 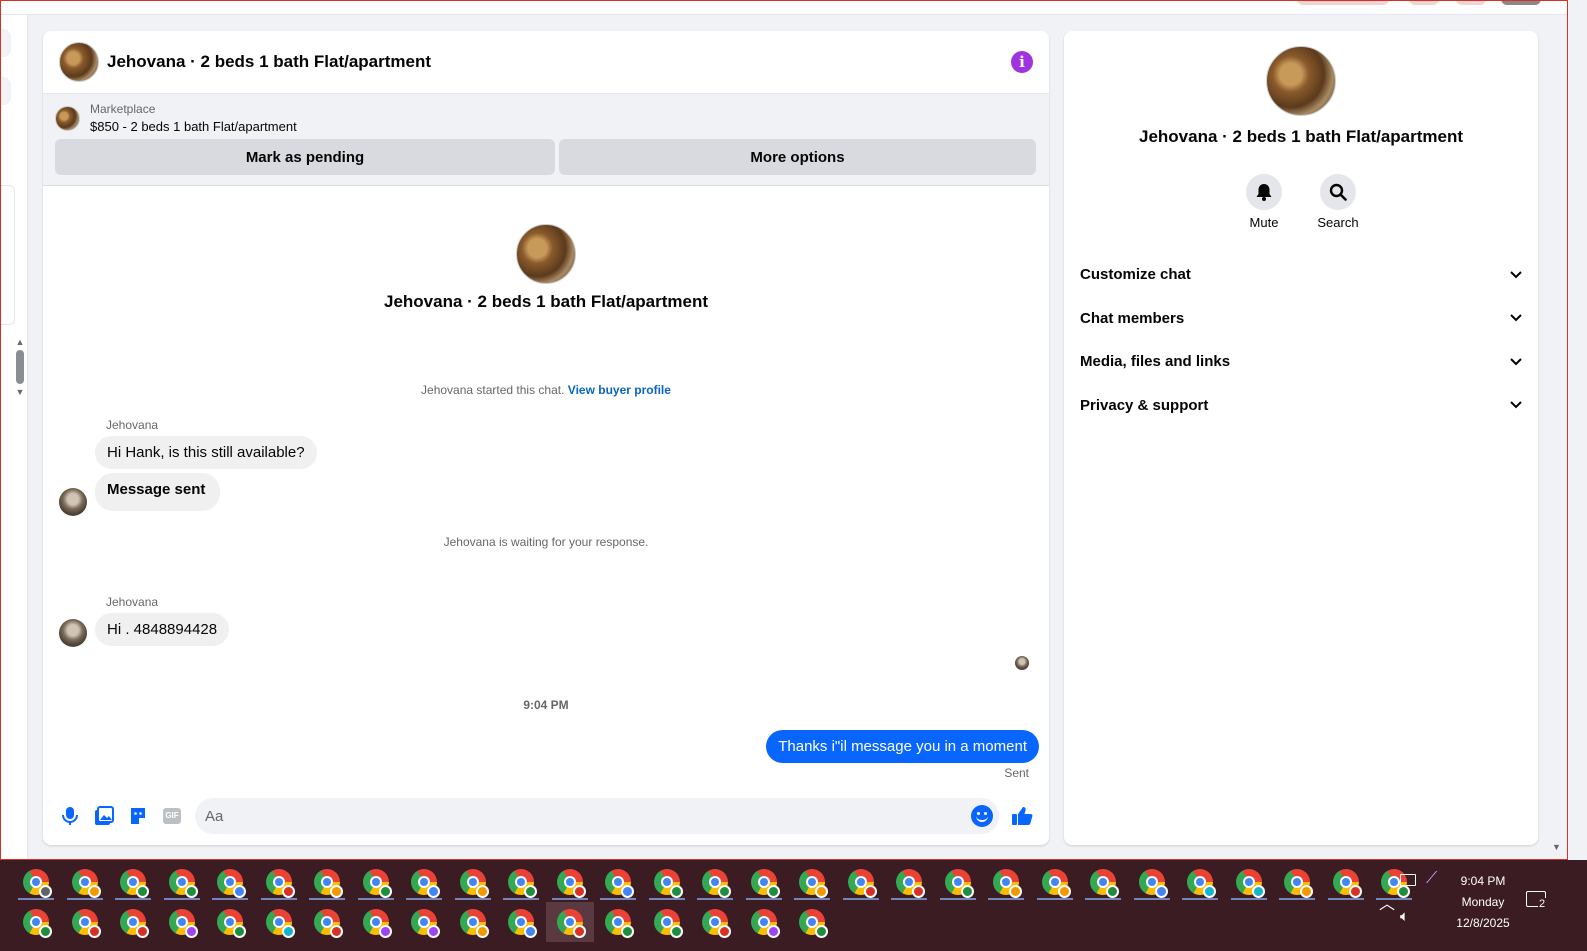 What do you see at coordinates (305, 157) in the screenshot?
I see `mark-as-pending-button: Mark as pending` at bounding box center [305, 157].